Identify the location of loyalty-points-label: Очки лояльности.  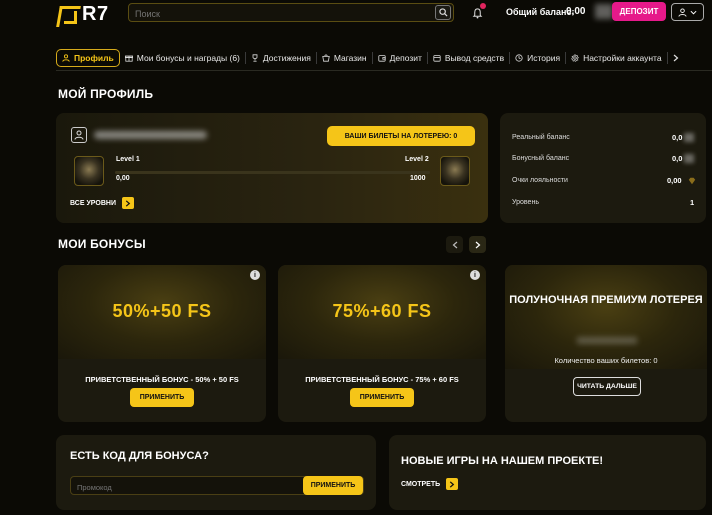
(540, 180).